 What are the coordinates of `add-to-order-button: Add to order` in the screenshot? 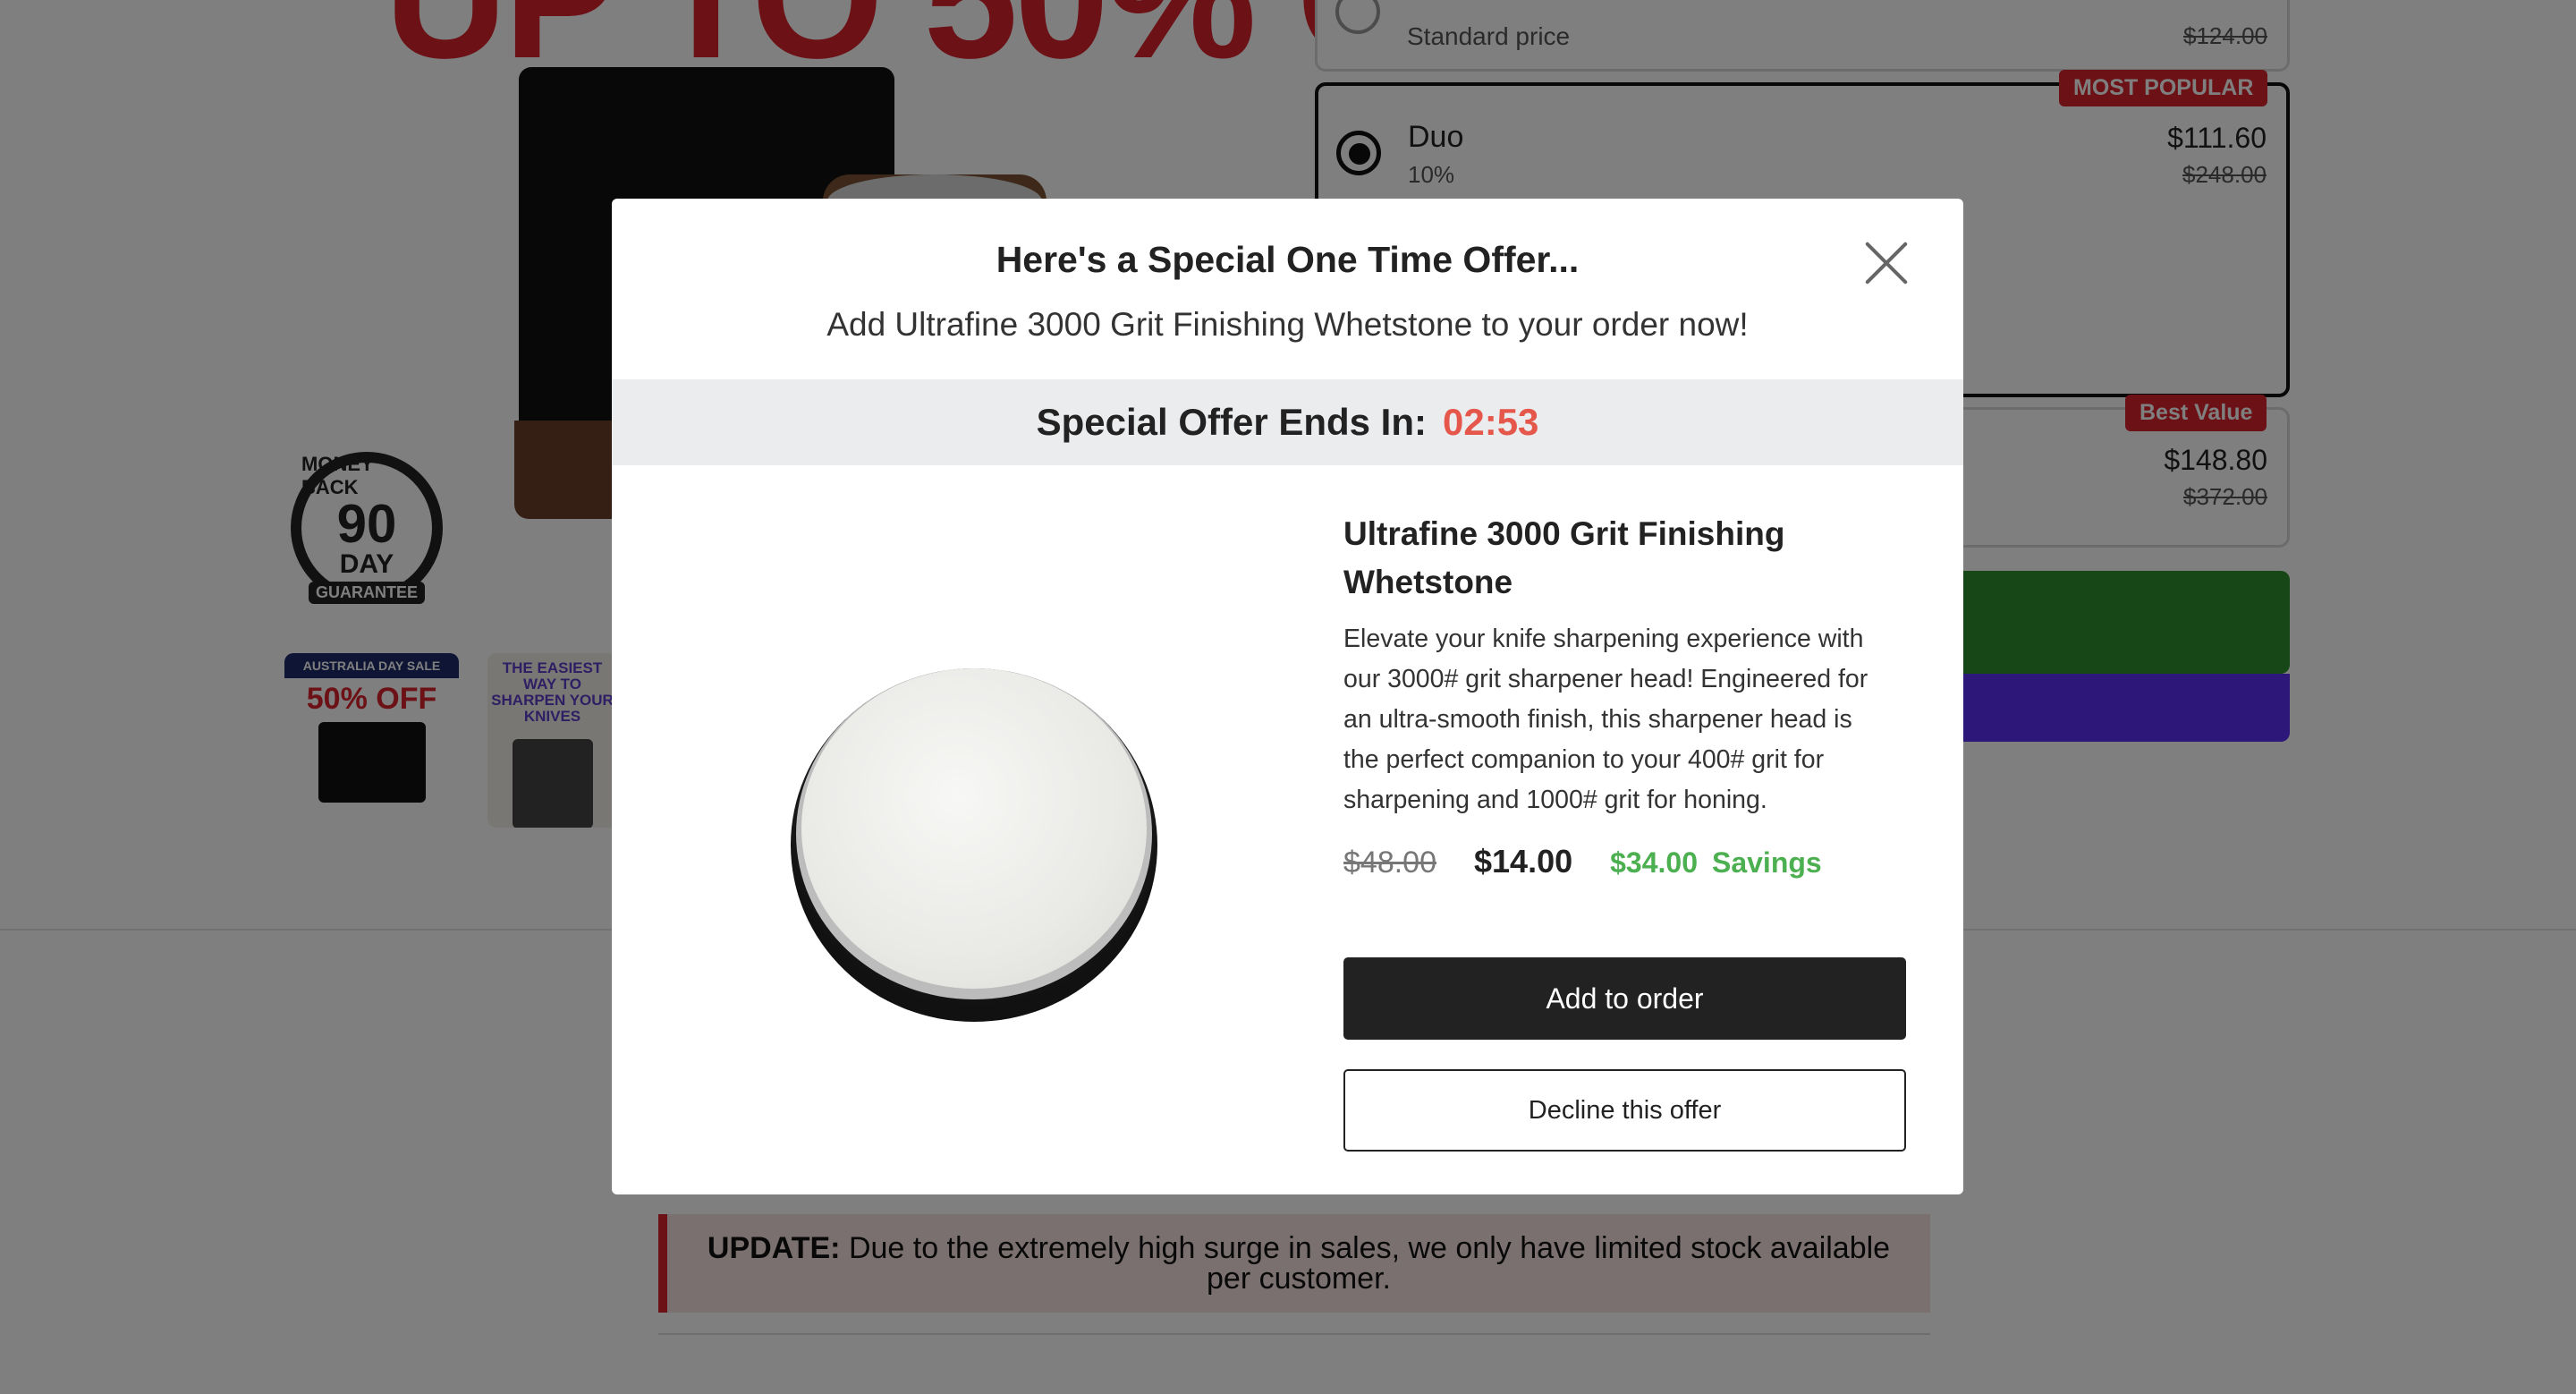 It's located at (1624, 998).